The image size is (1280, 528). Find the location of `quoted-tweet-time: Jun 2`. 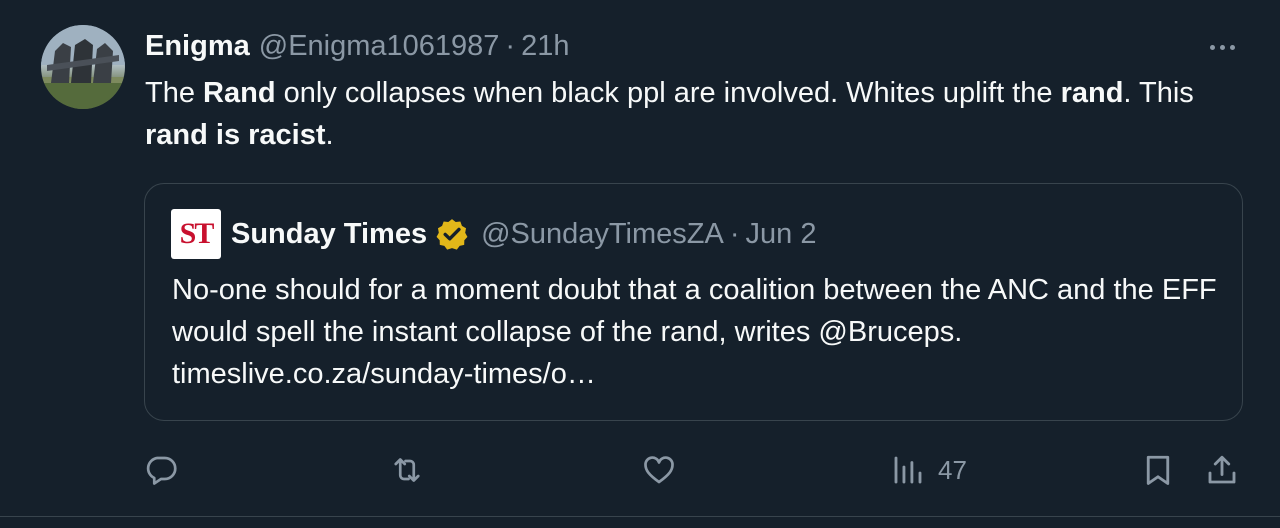

quoted-tweet-time: Jun 2 is located at coordinates (781, 234).